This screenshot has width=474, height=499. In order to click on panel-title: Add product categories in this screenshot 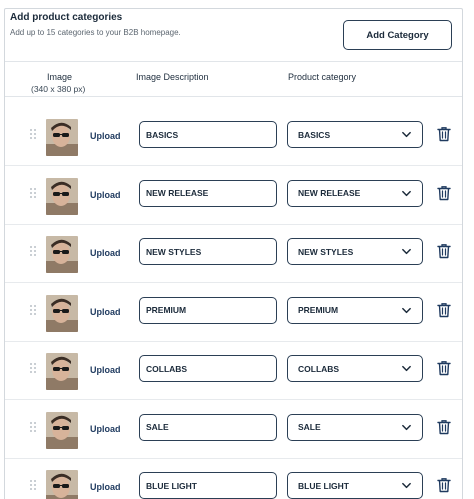, I will do `click(66, 17)`.